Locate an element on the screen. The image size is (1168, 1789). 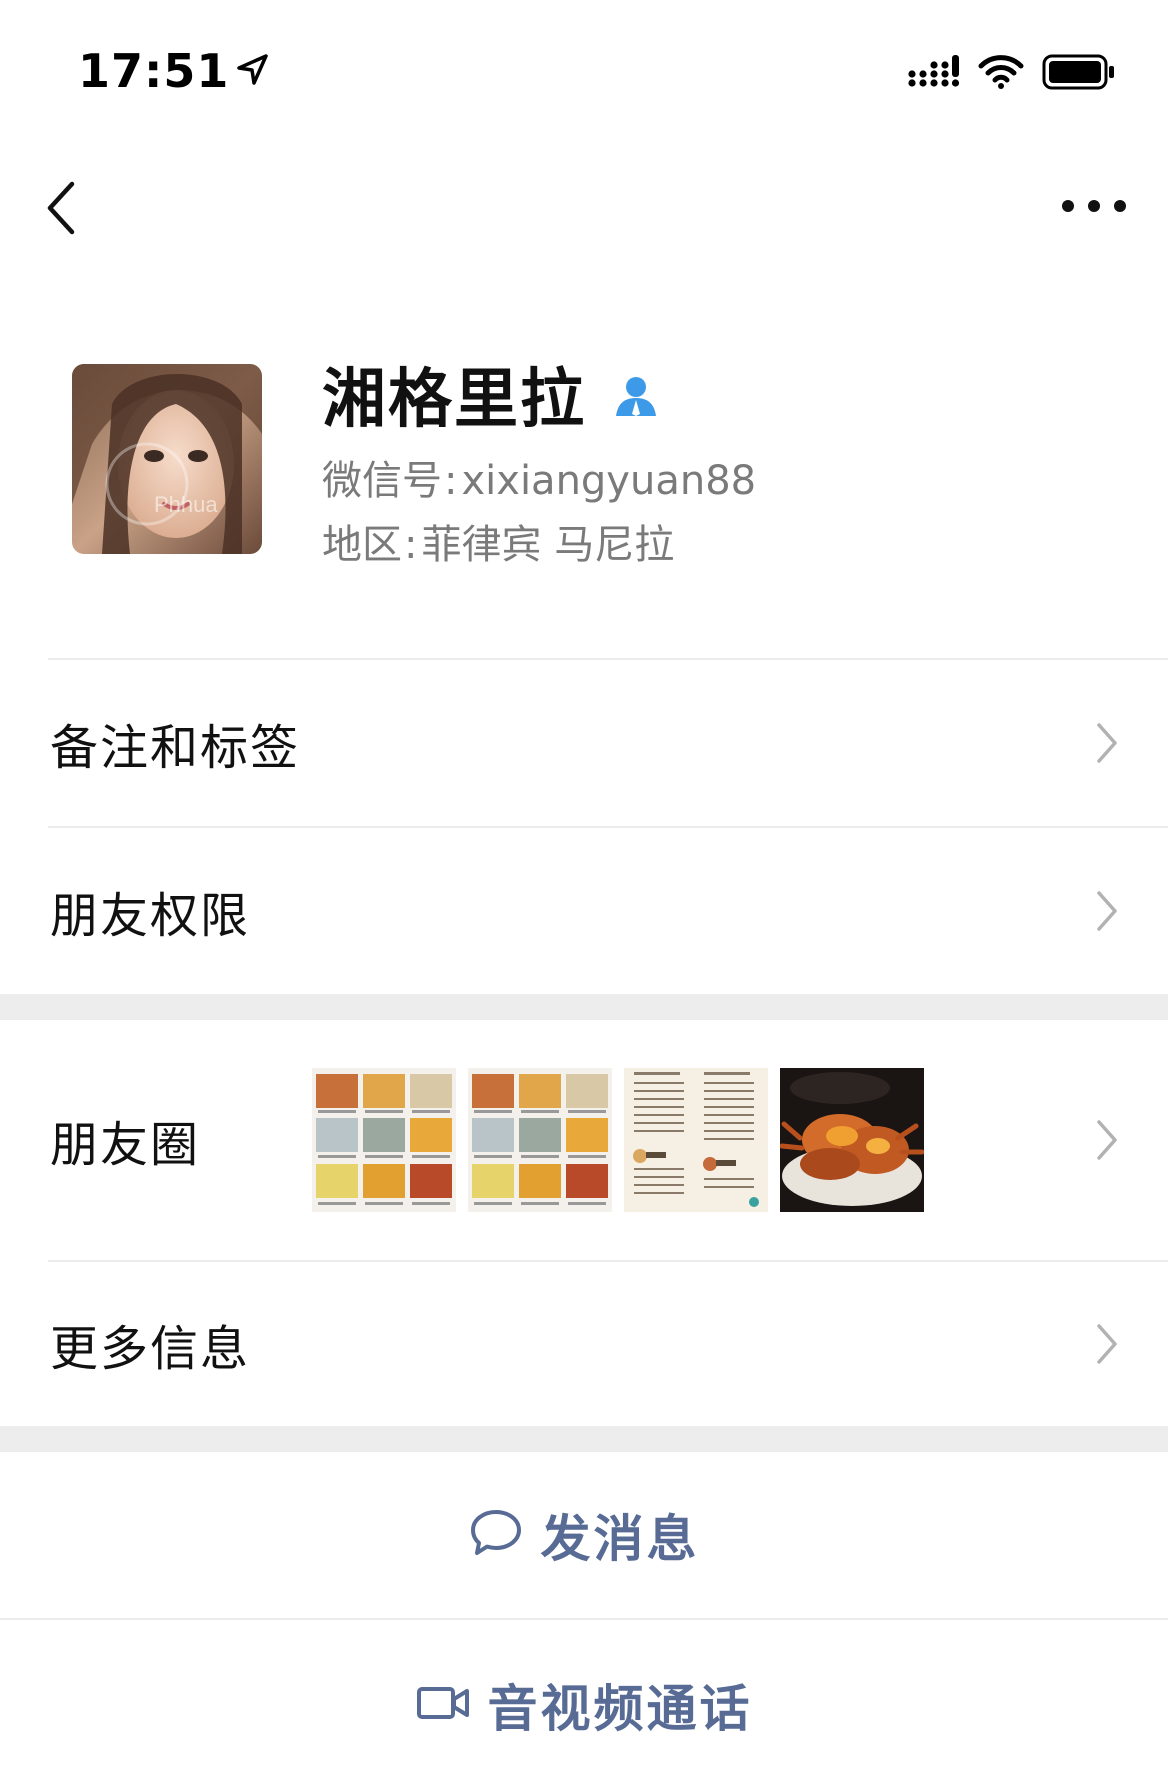
status-time: 17:51 is located at coordinates (173, 71).